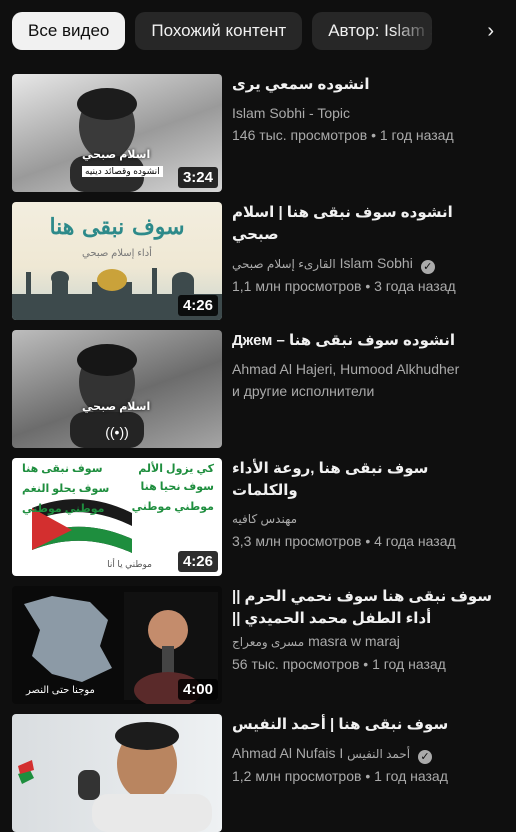 This screenshot has width=516, height=832. What do you see at coordinates (176, 469) in the screenshot?
I see `thumbnail-line: كي يزول الألم` at bounding box center [176, 469].